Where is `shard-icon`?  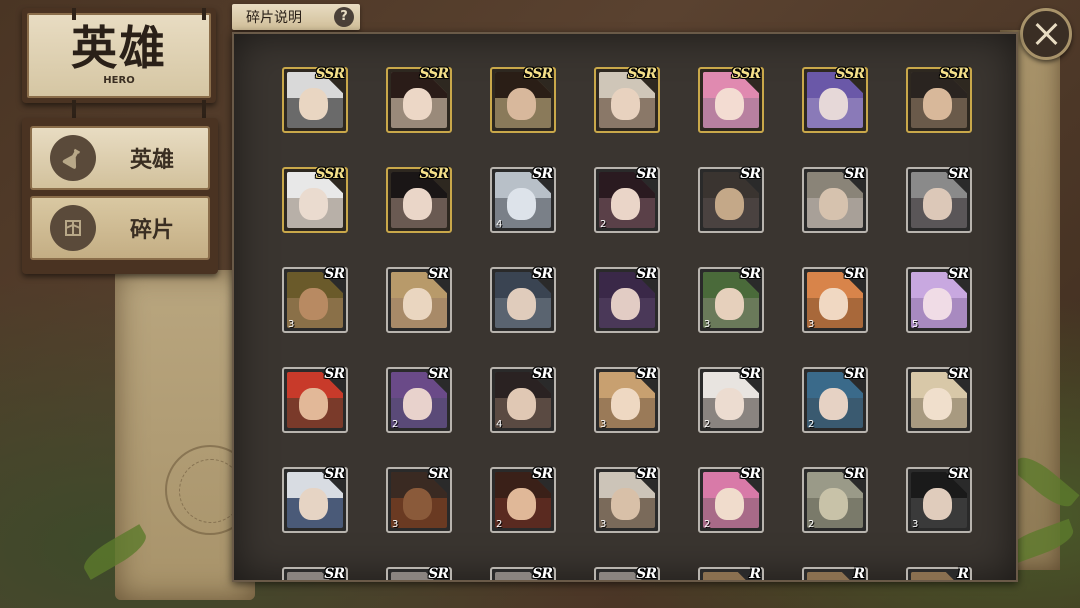
shard-icon is located at coordinates (73, 228).